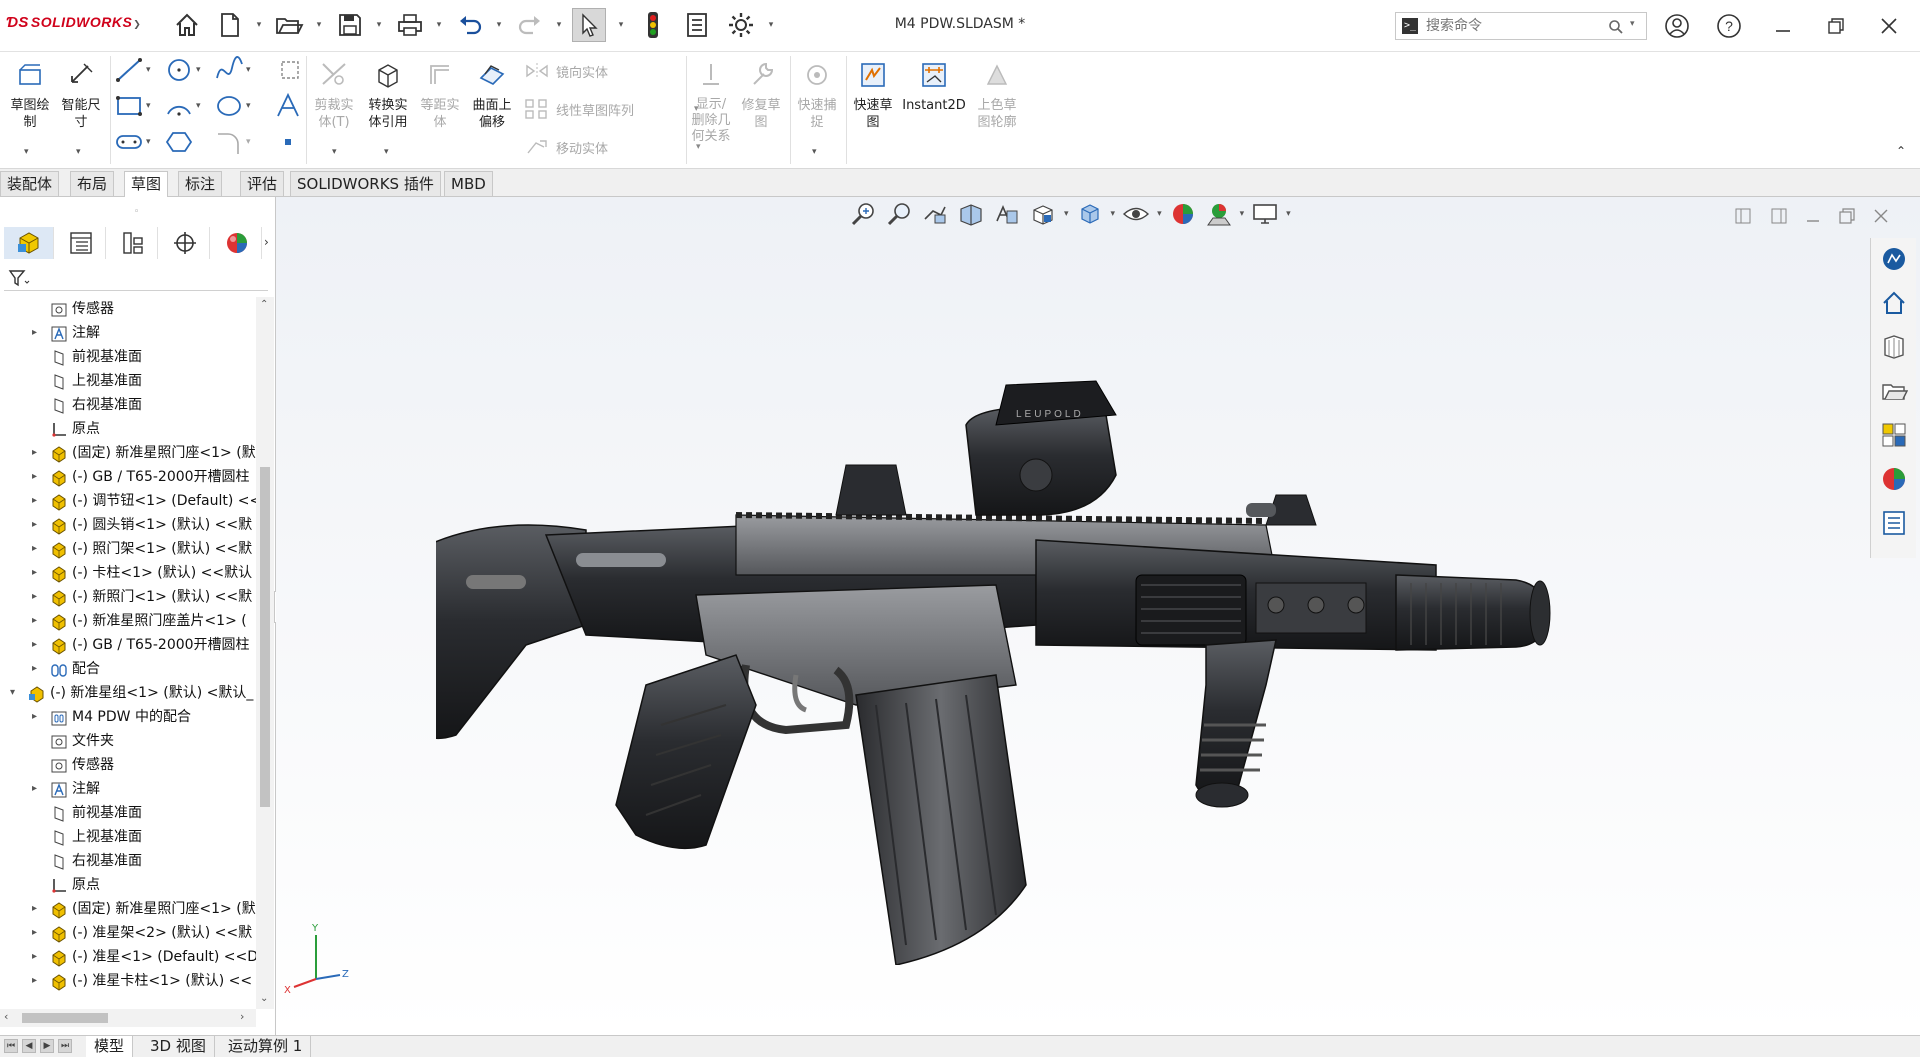 The image size is (1920, 1057). What do you see at coordinates (863, 214) in the screenshot?
I see `zoom-to-fit-button` at bounding box center [863, 214].